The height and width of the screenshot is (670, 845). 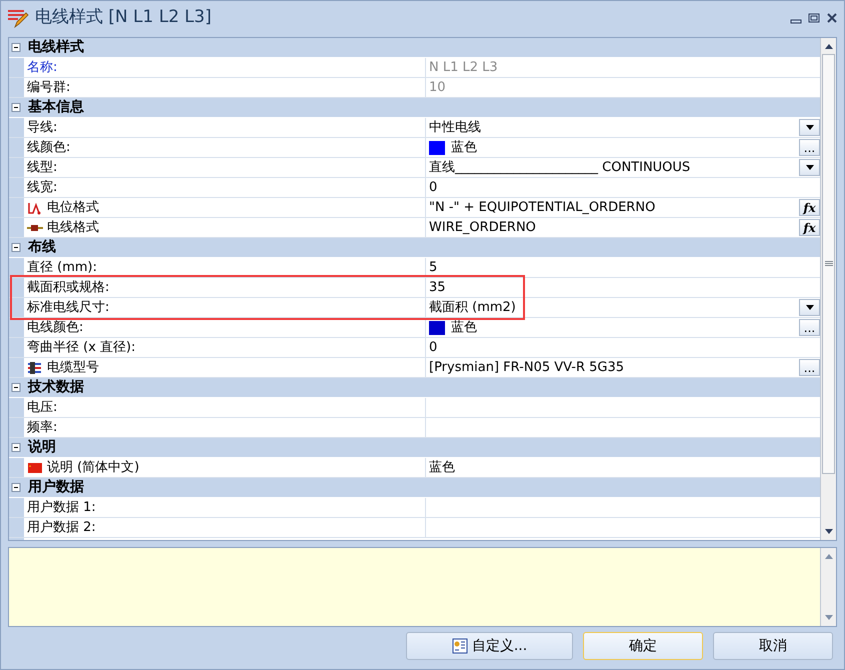 What do you see at coordinates (437, 87) in the screenshot?
I see `property-value: 10` at bounding box center [437, 87].